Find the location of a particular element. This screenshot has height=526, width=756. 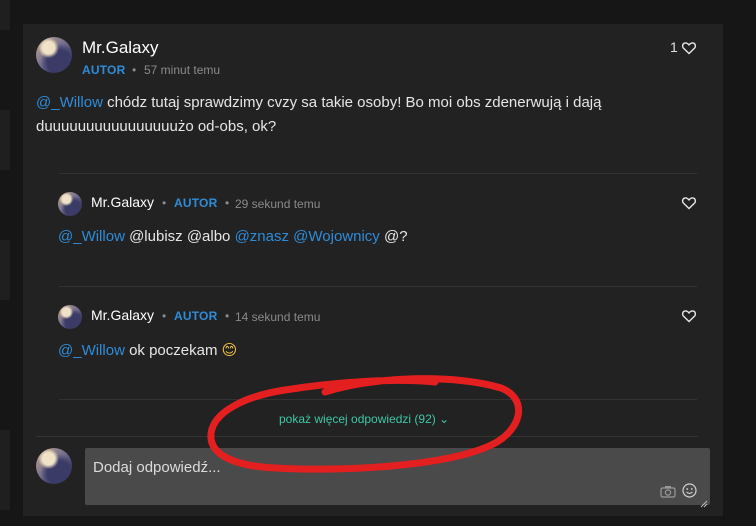

reply-timestamp: 29 sekund temu is located at coordinates (278, 204).